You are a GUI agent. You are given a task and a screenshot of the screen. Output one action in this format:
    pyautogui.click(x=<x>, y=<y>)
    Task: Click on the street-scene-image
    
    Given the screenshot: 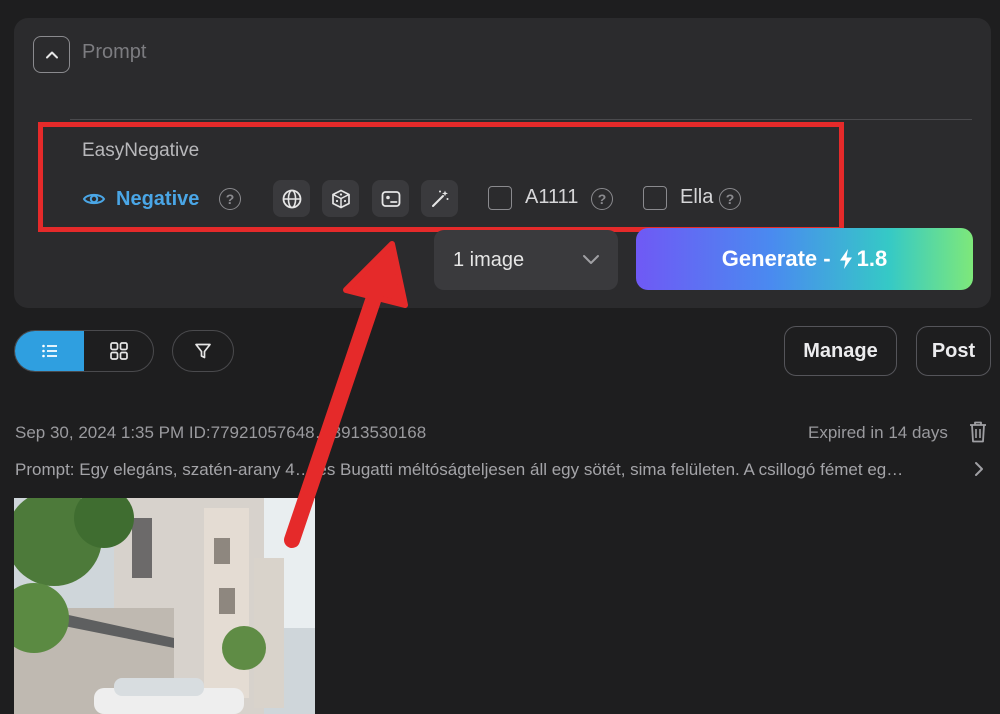 What is the action you would take?
    pyautogui.click(x=164, y=606)
    